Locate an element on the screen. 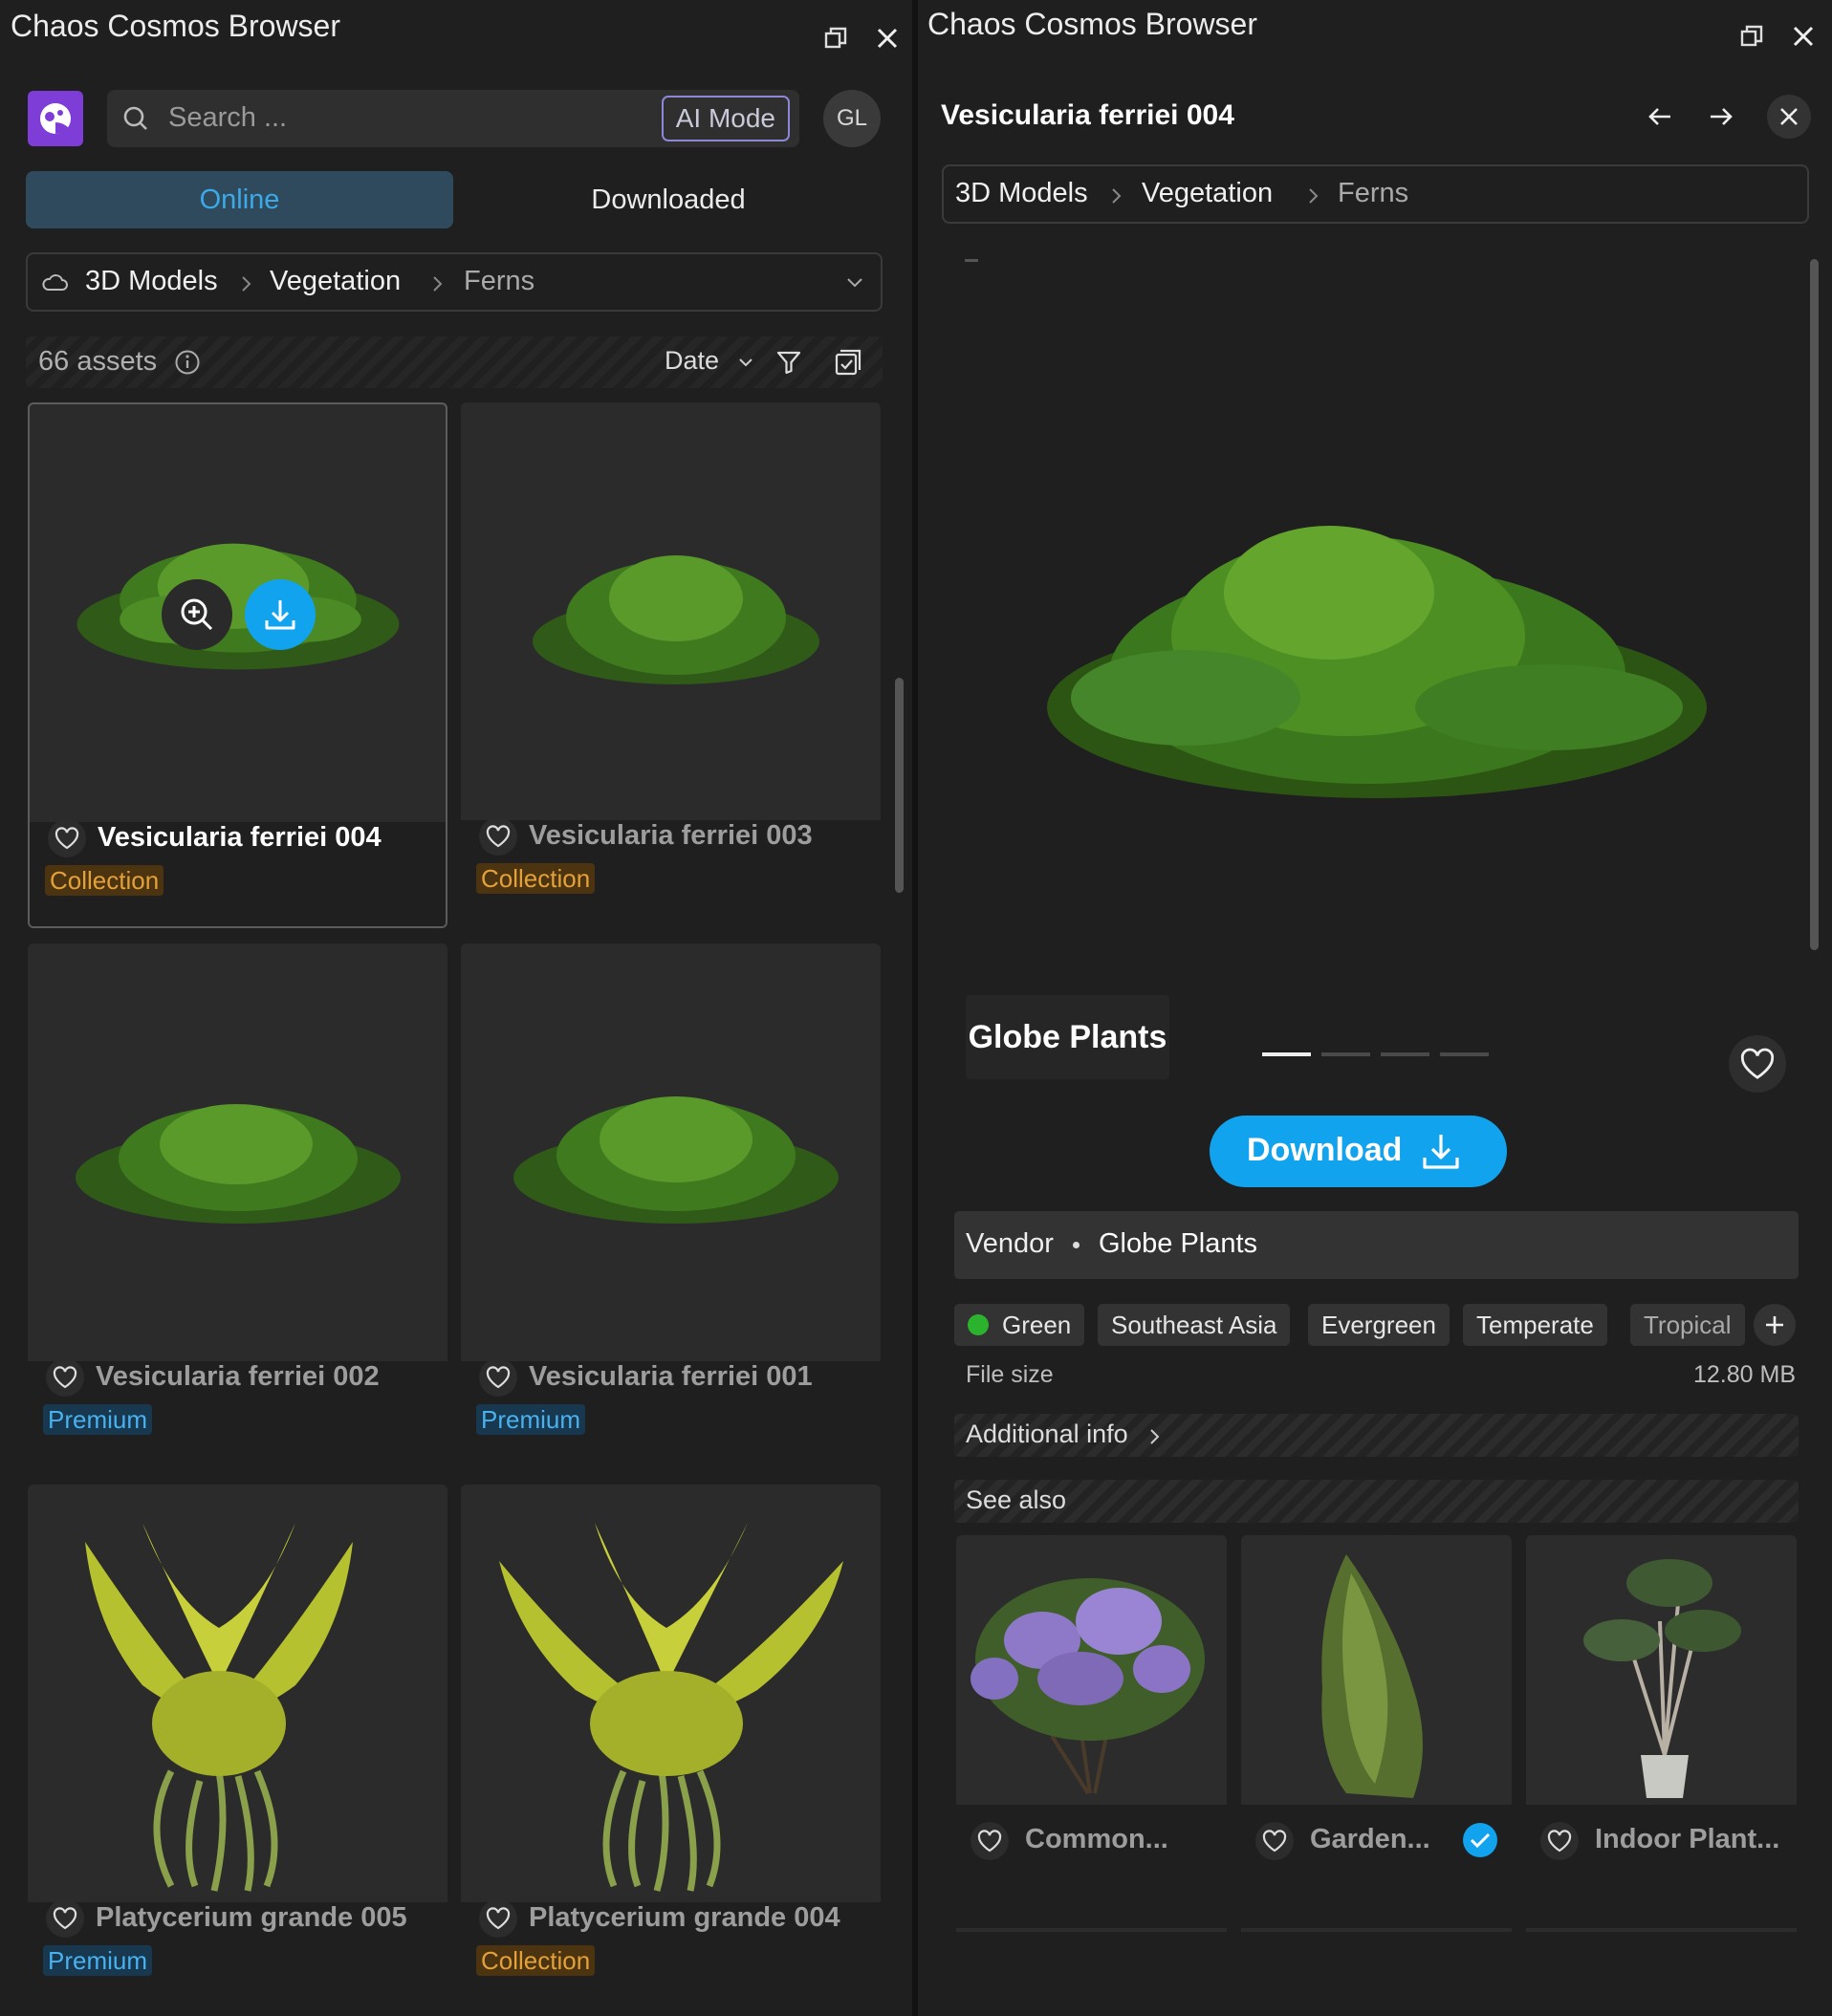 The width and height of the screenshot is (1832, 2016). download-button is located at coordinates (280, 614).